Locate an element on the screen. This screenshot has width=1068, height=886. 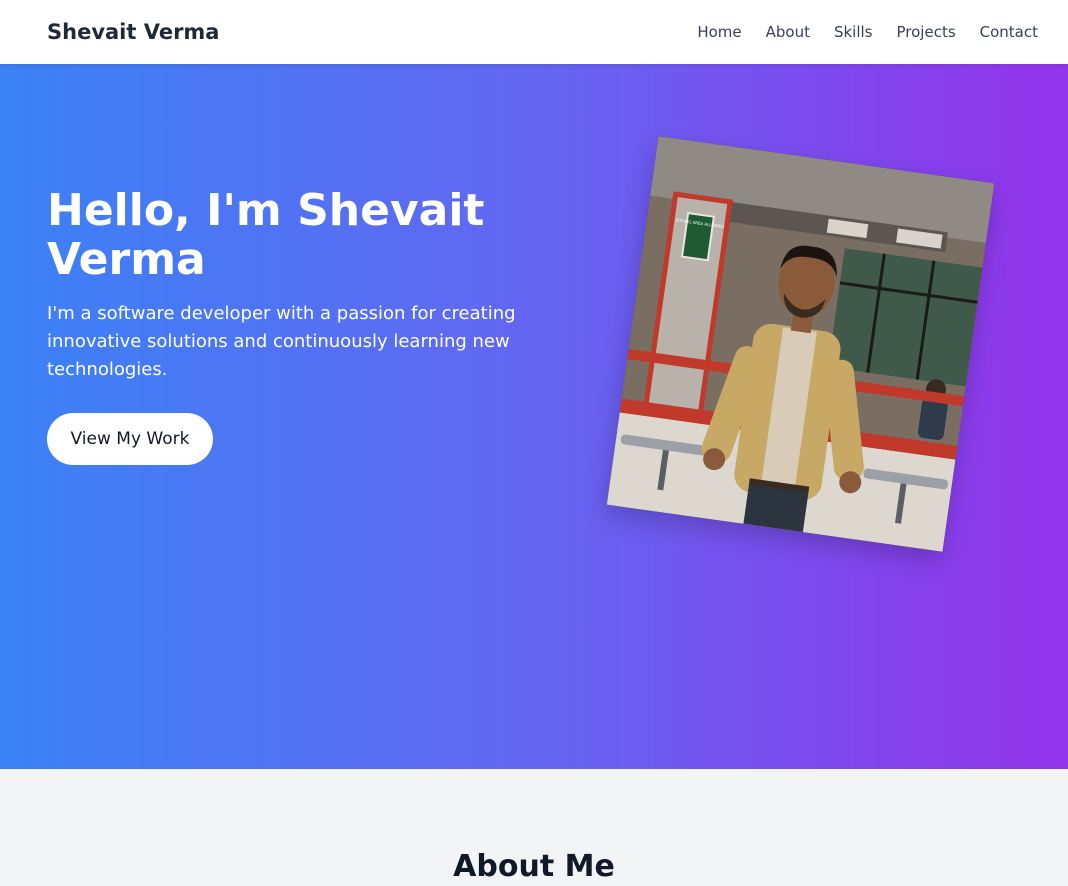
view-my-work-button: View My Work is located at coordinates (130, 439).